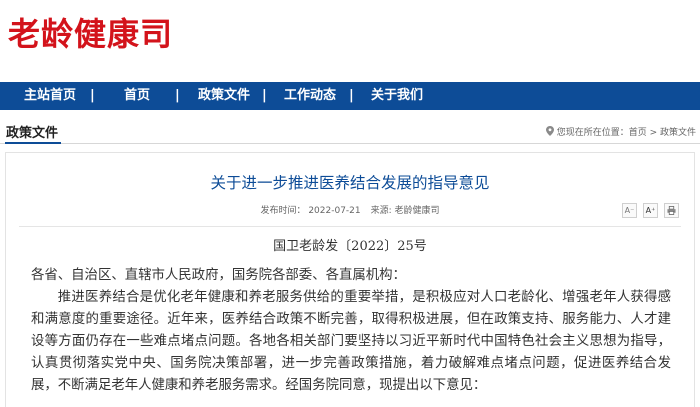  Describe the element at coordinates (405, 211) in the screenshot. I see `article-source: 来源: 老龄健康司` at that location.